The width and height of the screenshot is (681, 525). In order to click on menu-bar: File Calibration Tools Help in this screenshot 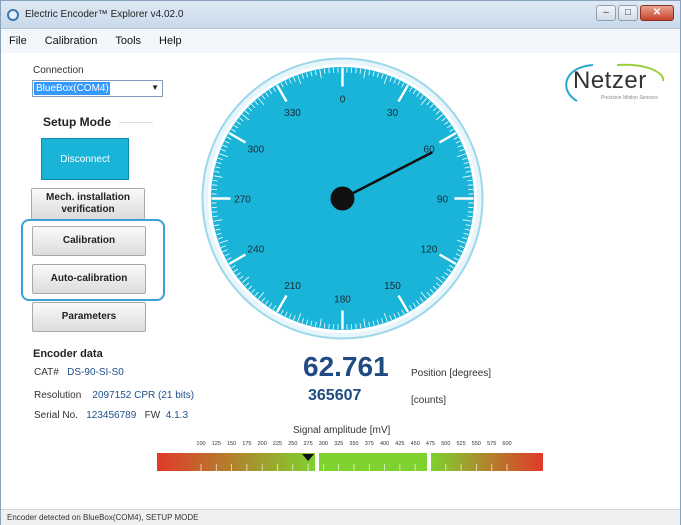, I will do `click(340, 41)`.